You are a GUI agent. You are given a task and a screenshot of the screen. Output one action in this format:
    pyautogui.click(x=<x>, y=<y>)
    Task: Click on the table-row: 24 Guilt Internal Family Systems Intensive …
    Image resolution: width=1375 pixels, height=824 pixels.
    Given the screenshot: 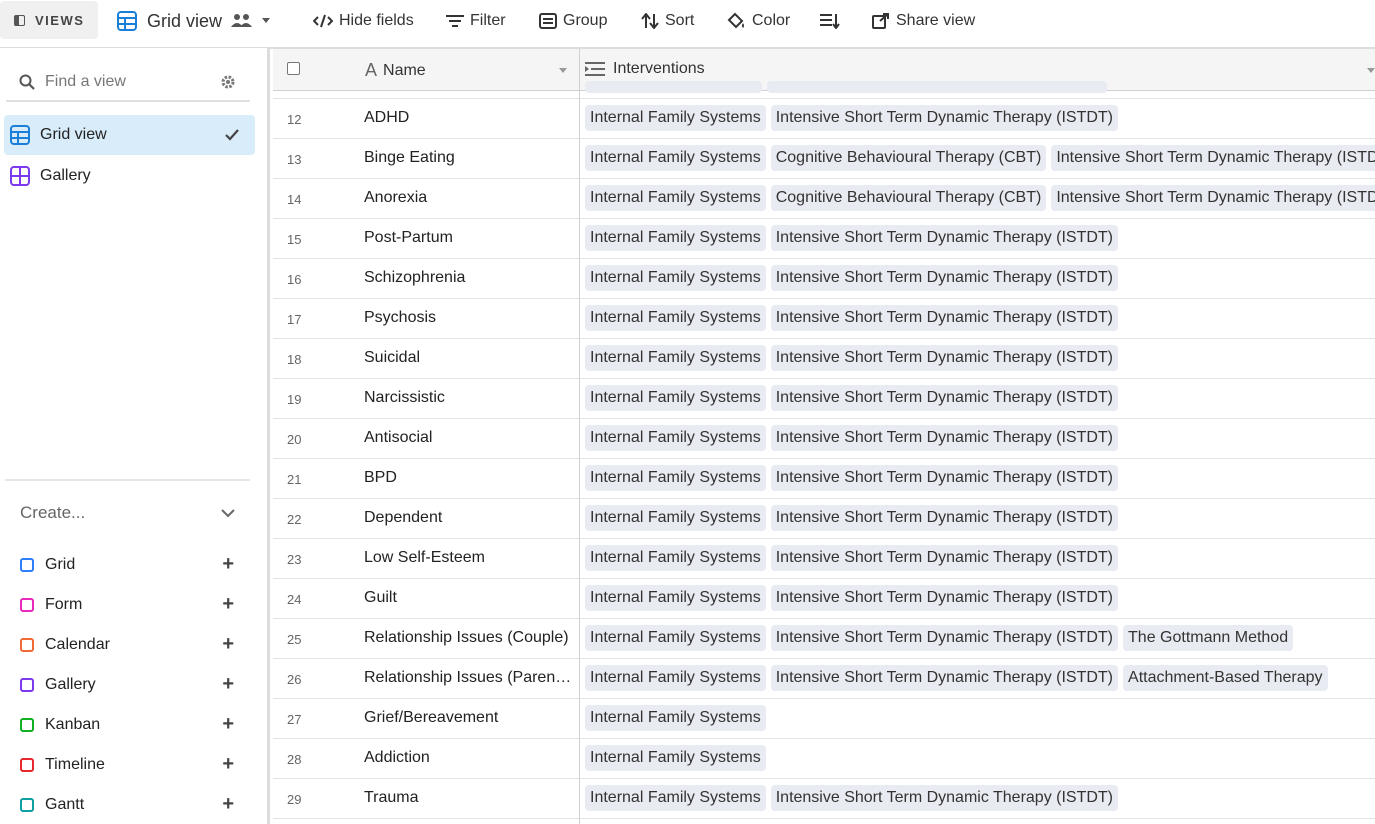 What is the action you would take?
    pyautogui.click(x=824, y=599)
    